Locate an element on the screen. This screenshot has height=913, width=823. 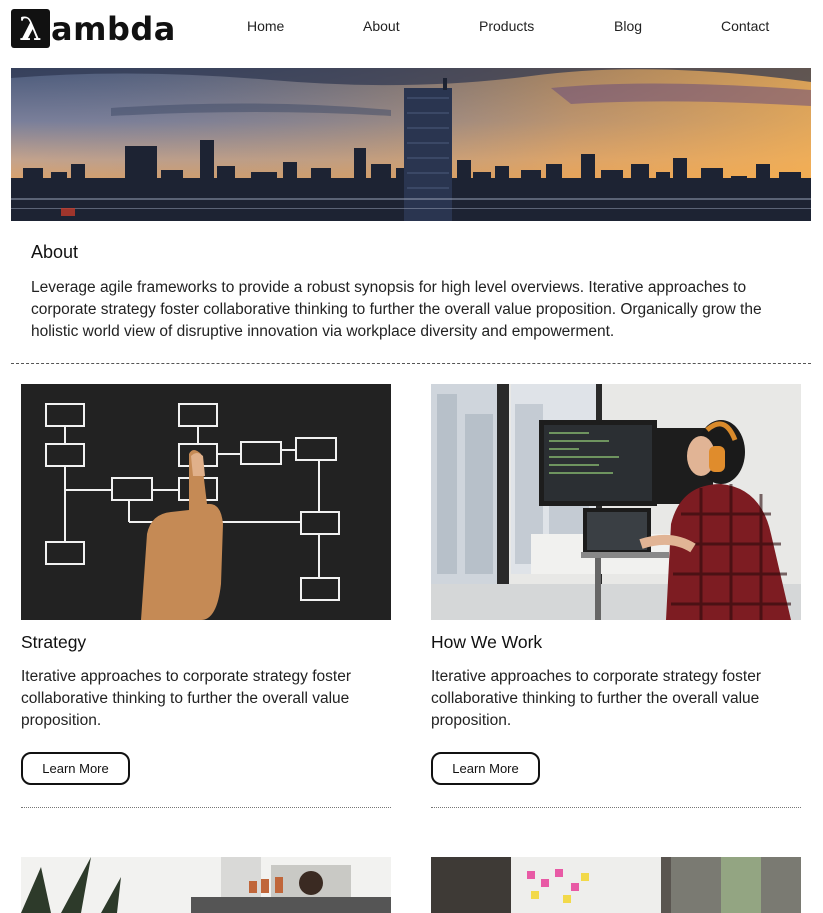
nav-link-about: About is located at coordinates (381, 26).